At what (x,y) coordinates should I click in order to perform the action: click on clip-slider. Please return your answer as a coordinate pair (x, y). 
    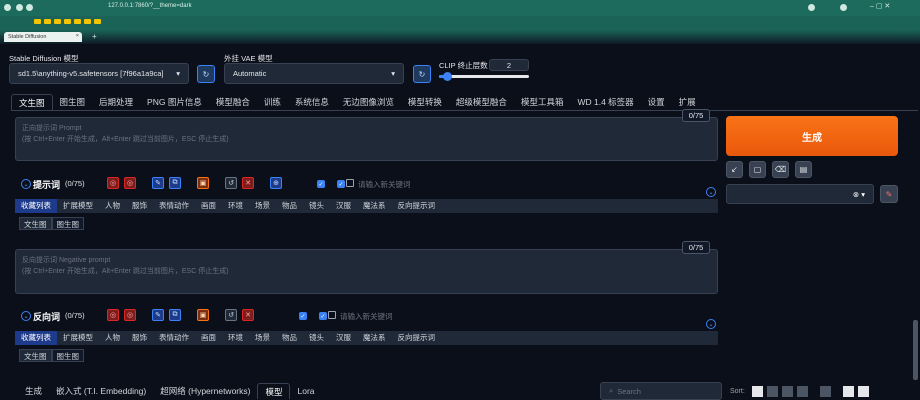
    Looking at the image, I should click on (484, 76).